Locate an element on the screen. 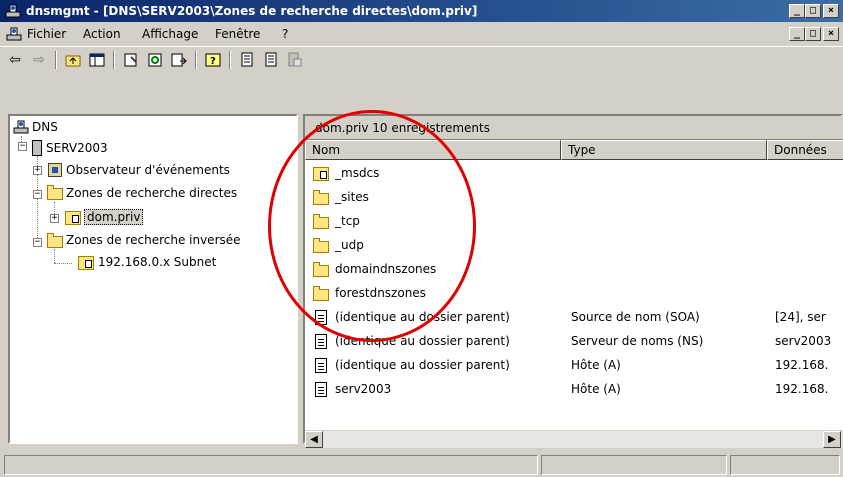  tree-item-forward-zones: Zones de recherche directes is located at coordinates (151, 193).